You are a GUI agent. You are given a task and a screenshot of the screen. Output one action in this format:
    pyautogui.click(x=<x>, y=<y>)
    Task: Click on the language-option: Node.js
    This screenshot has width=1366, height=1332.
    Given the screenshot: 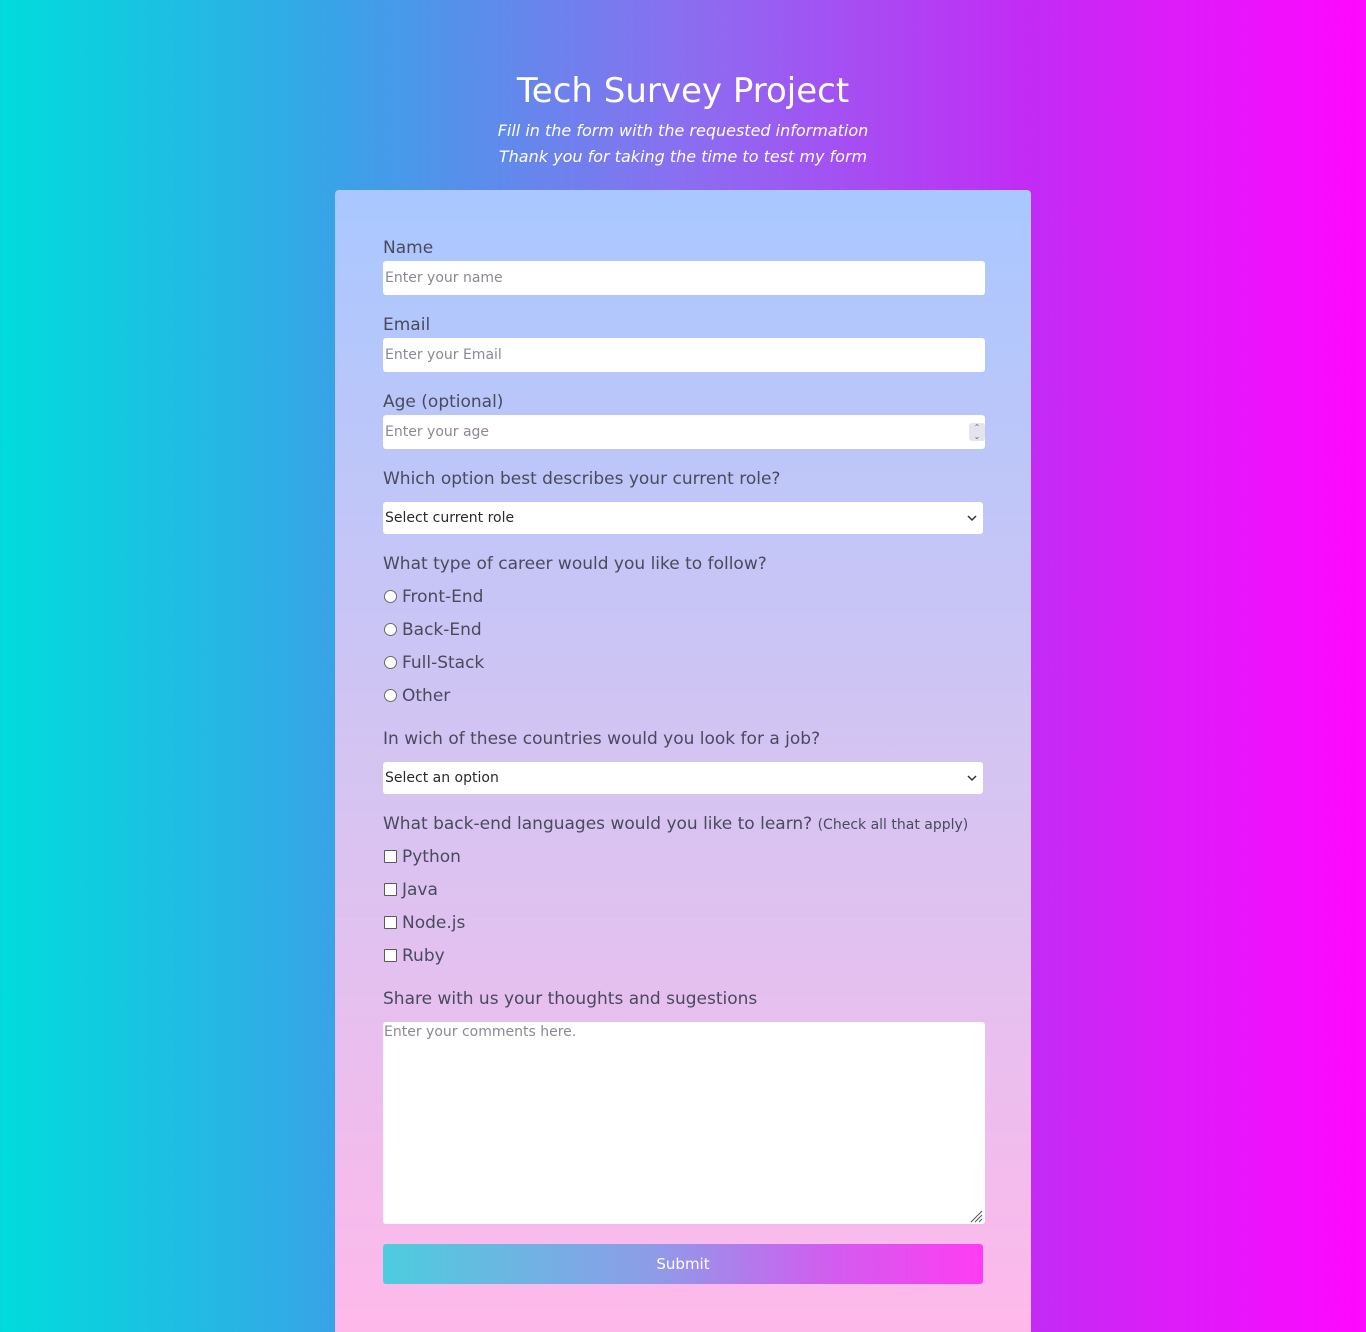 What is the action you would take?
    pyautogui.click(x=424, y=924)
    